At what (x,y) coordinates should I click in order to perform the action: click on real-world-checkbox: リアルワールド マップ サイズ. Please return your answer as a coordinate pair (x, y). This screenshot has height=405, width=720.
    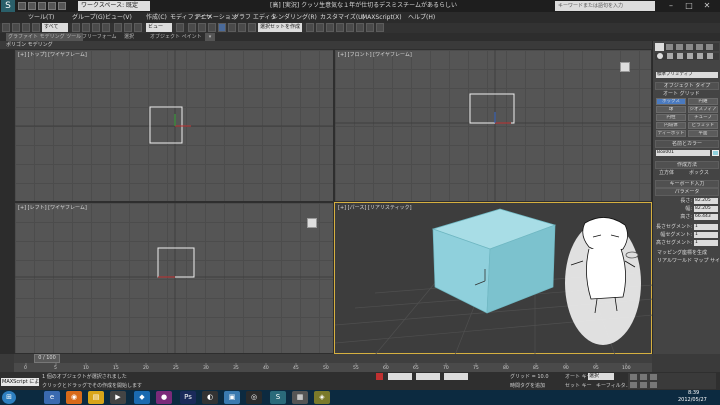
    Looking at the image, I should click on (688, 261).